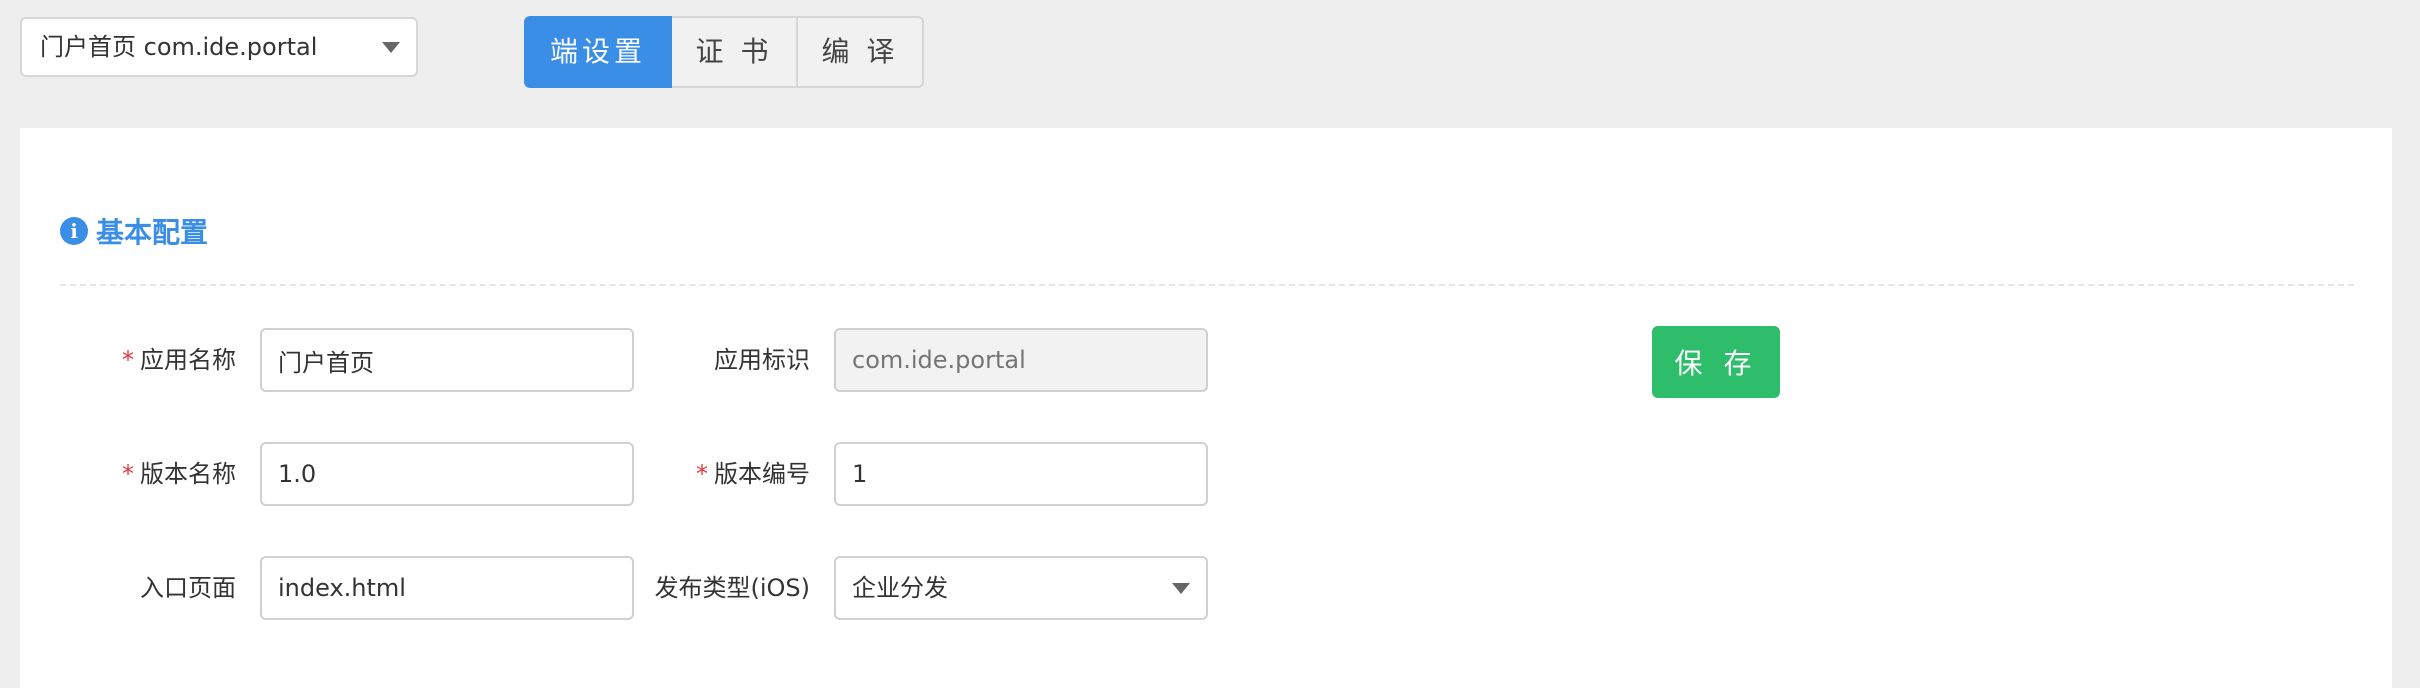  Describe the element at coordinates (188, 474) in the screenshot. I see `version-name-label-text: 版本名称` at that location.